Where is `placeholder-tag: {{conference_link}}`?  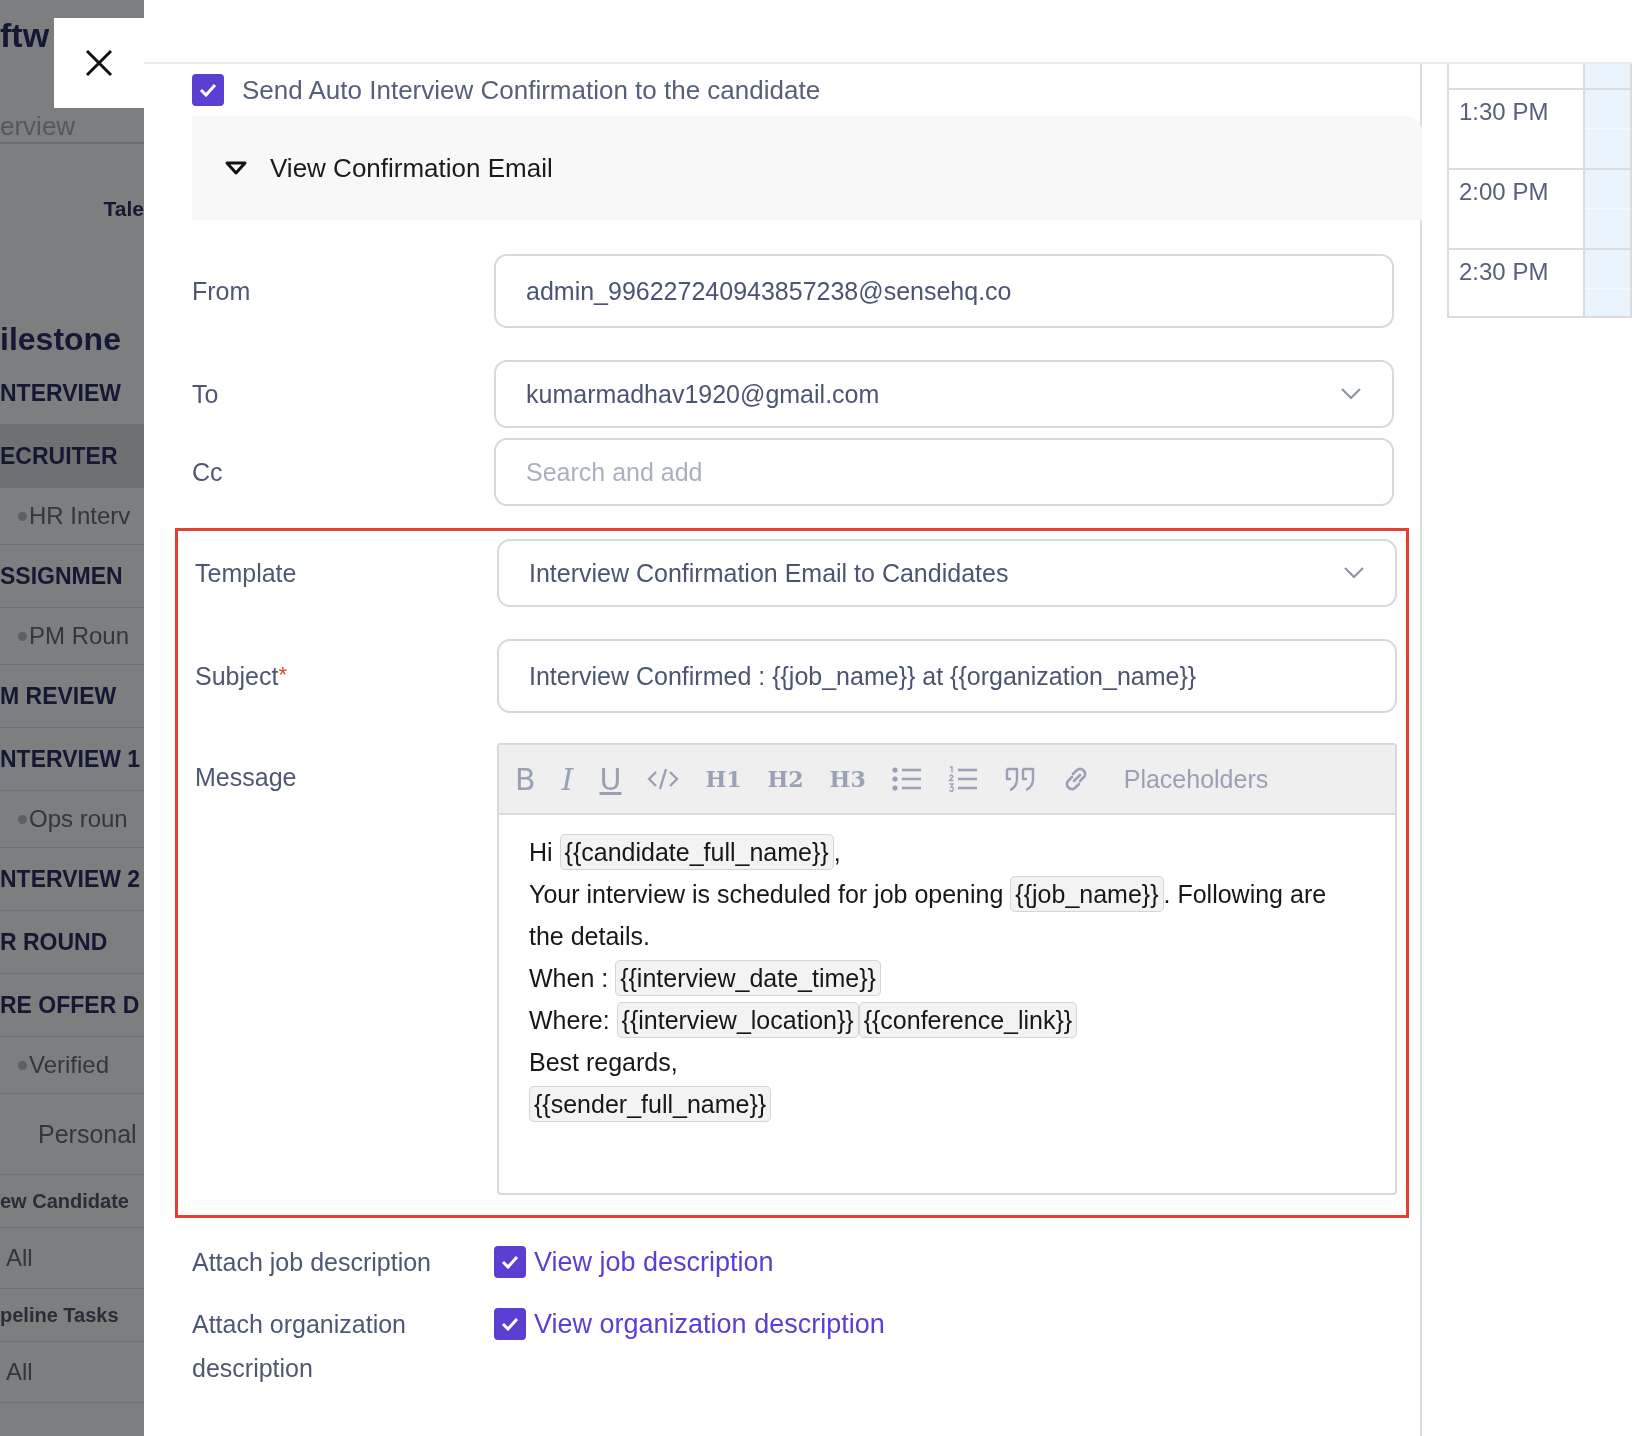 placeholder-tag: {{conference_link}} is located at coordinates (968, 1020).